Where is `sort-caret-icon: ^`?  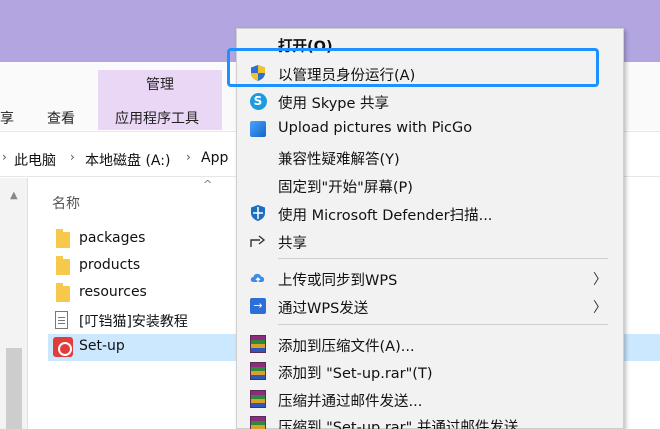
sort-caret-icon: ^ is located at coordinates (208, 184).